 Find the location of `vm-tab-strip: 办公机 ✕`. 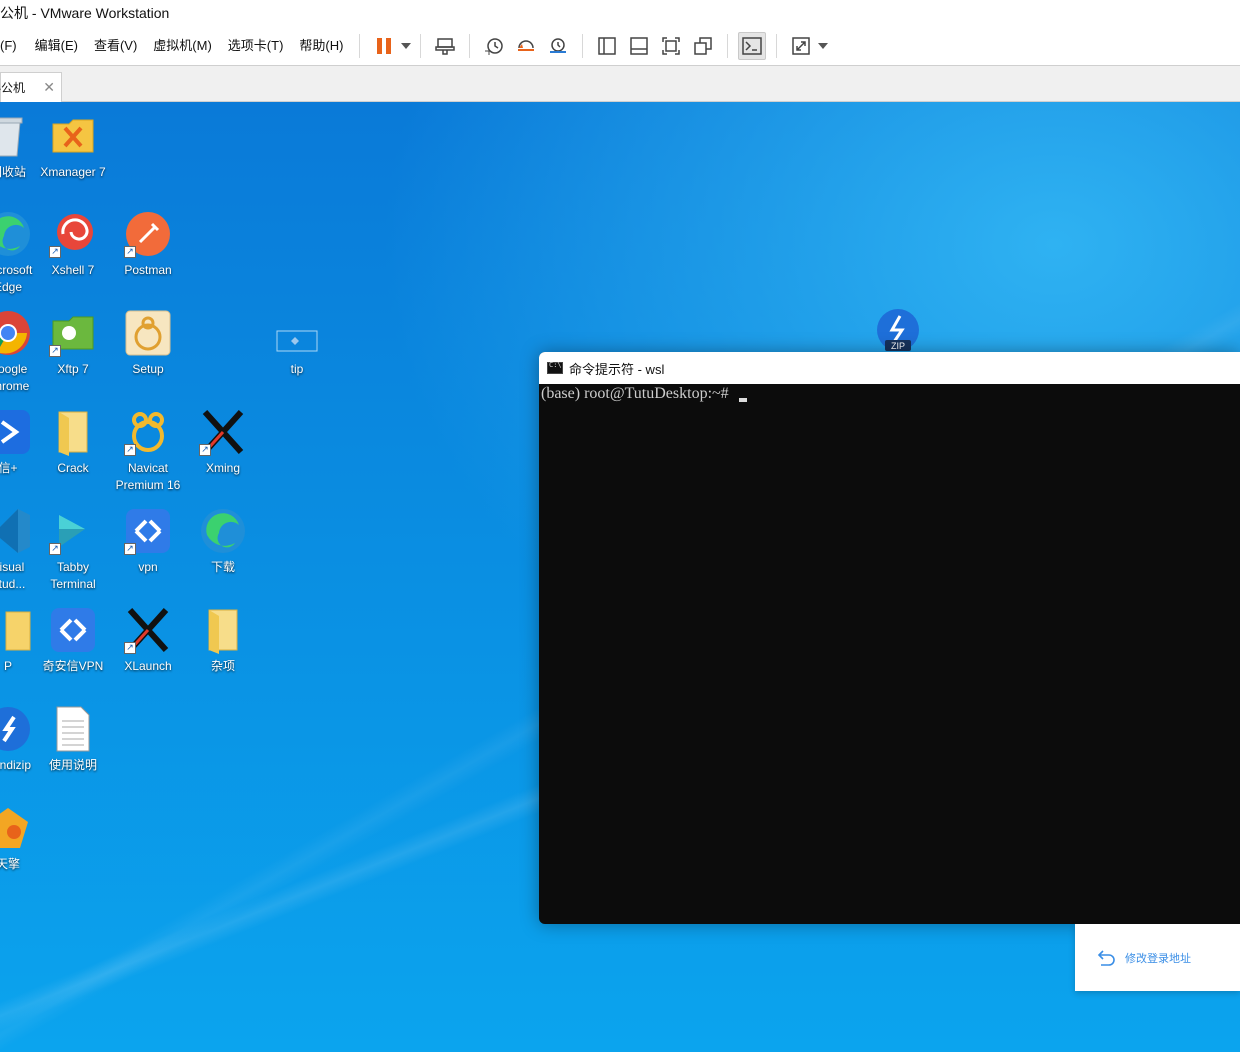

vm-tab-strip: 办公机 ✕ is located at coordinates (620, 84).